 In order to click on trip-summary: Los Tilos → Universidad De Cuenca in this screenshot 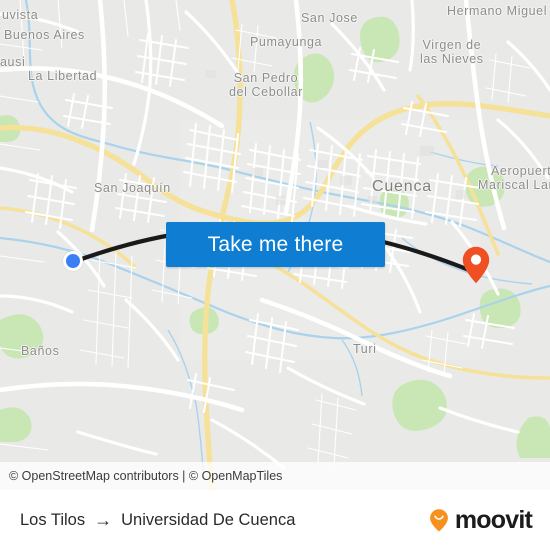, I will do `click(157, 520)`.